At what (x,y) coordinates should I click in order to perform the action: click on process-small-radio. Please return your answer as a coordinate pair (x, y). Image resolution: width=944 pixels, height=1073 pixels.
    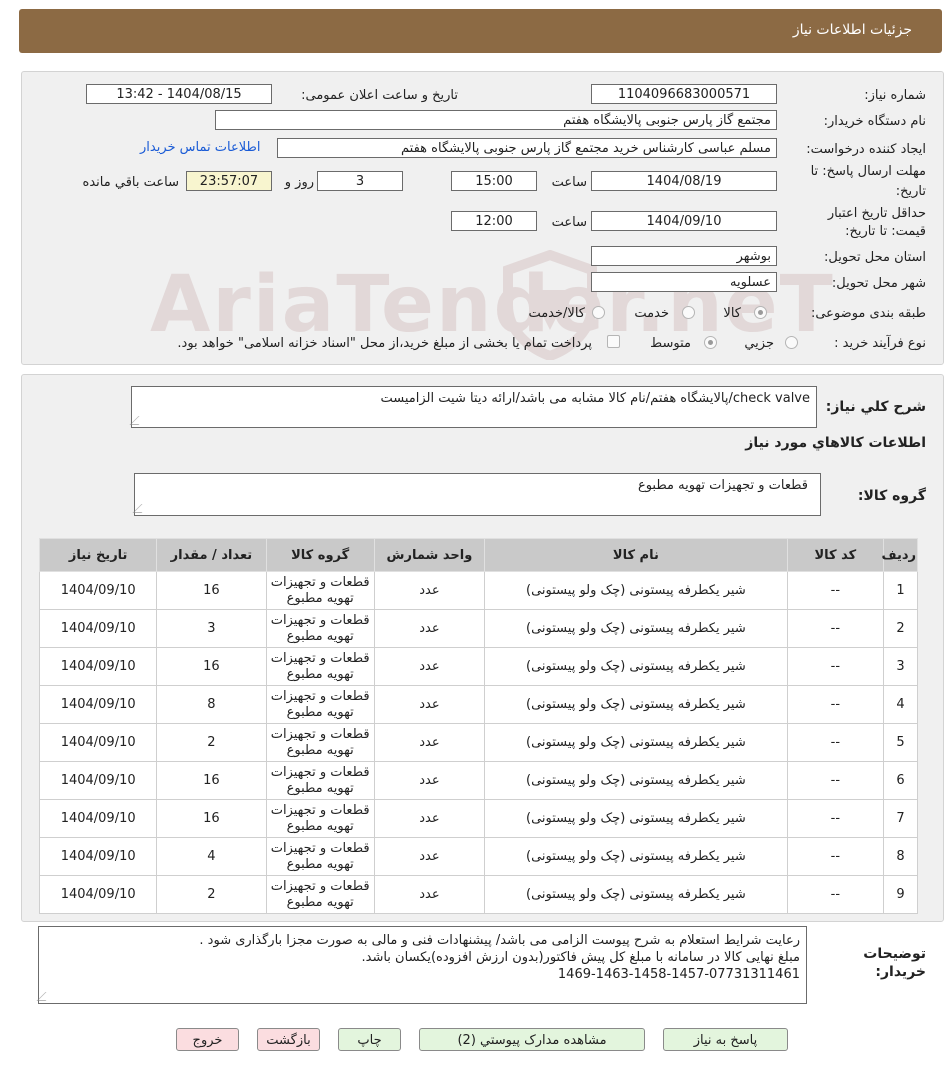
    Looking at the image, I should click on (791, 342).